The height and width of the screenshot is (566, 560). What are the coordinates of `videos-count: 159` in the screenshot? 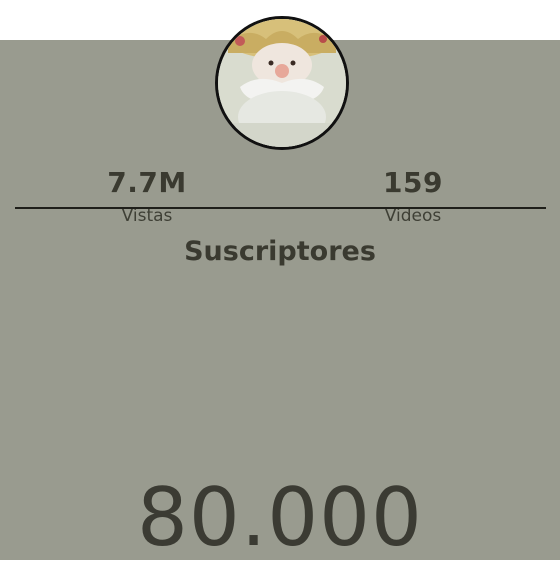 It's located at (413, 182).